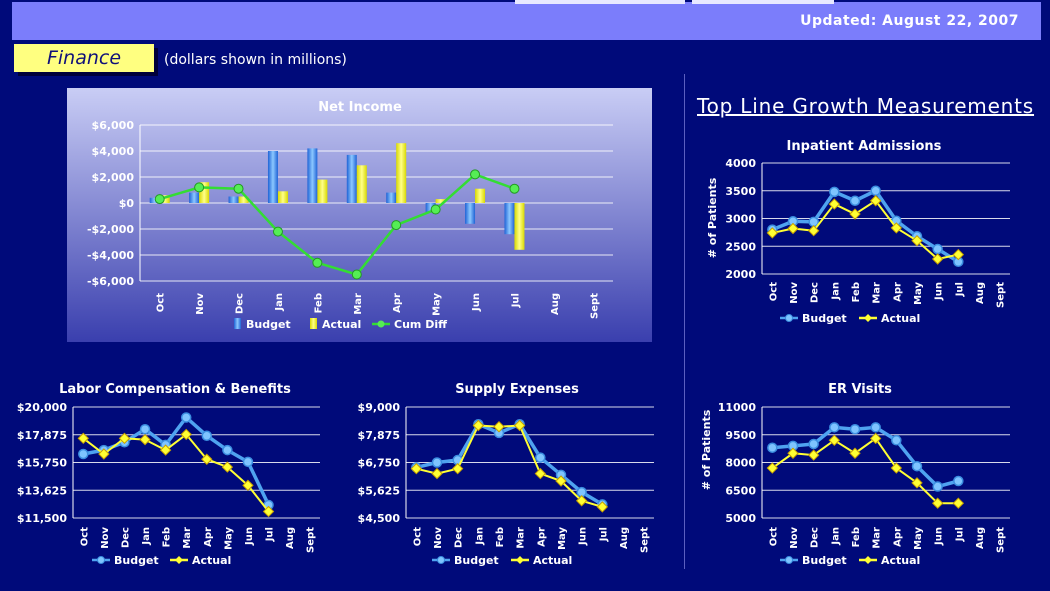 This screenshot has height=591, width=1050. I want to click on y-tick-label: 6500, so click(740, 490).